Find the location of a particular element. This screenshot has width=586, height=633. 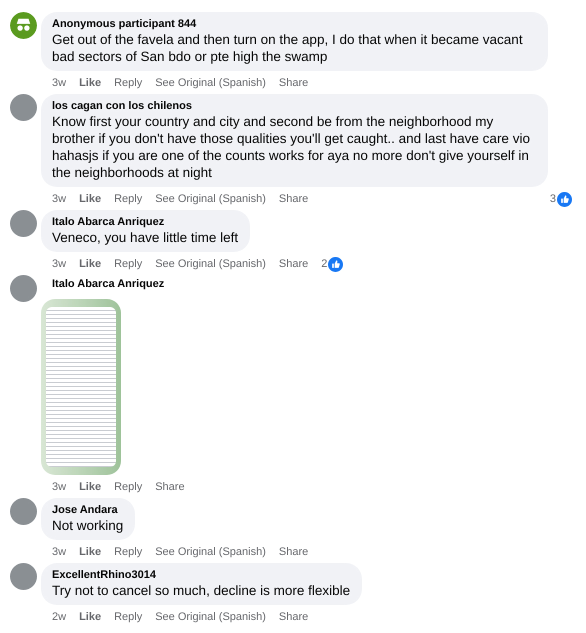

author-name: Jose Andara is located at coordinates (88, 510).